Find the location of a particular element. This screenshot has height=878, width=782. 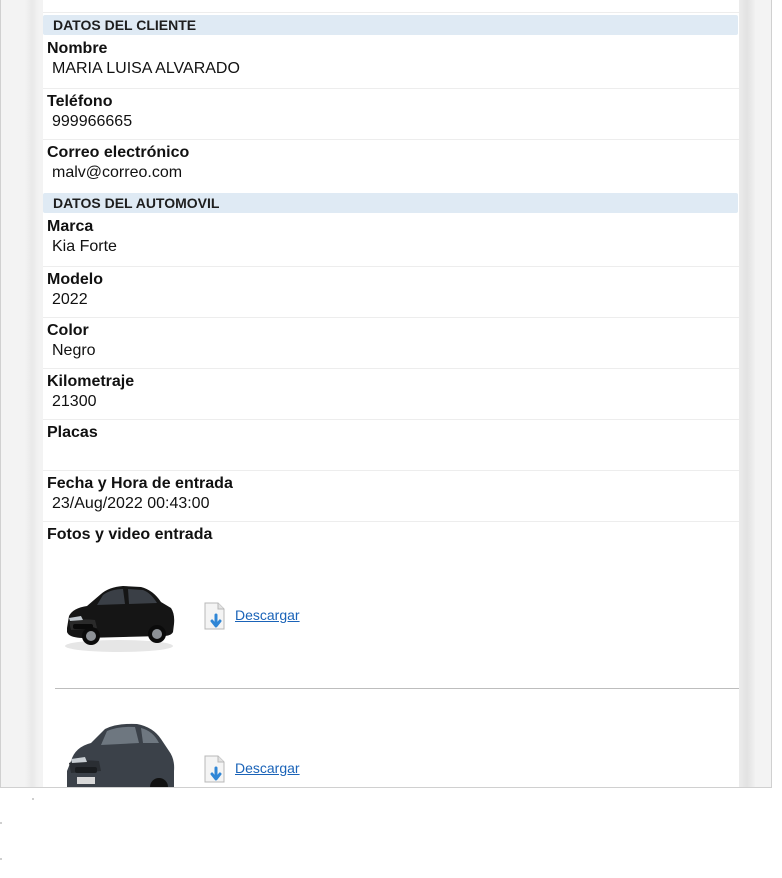

field-label: Modelo is located at coordinates (75, 279).